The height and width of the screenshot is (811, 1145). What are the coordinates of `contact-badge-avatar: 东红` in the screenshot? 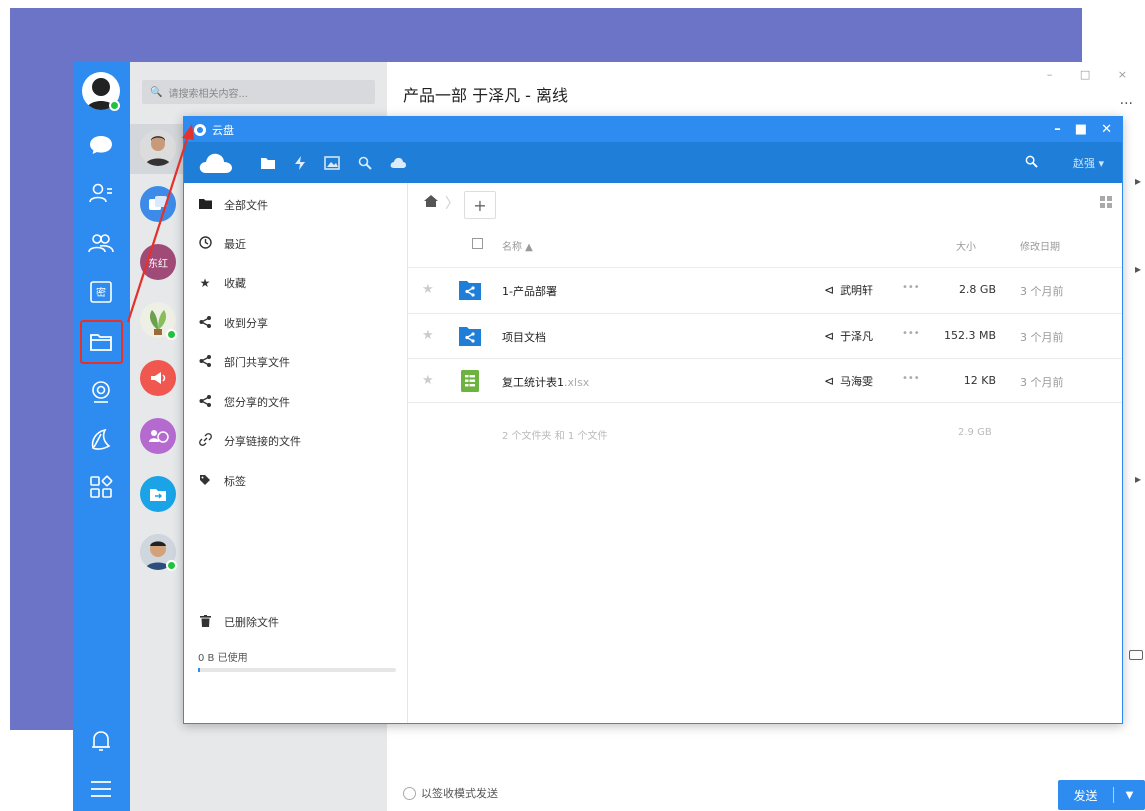 It's located at (158, 262).